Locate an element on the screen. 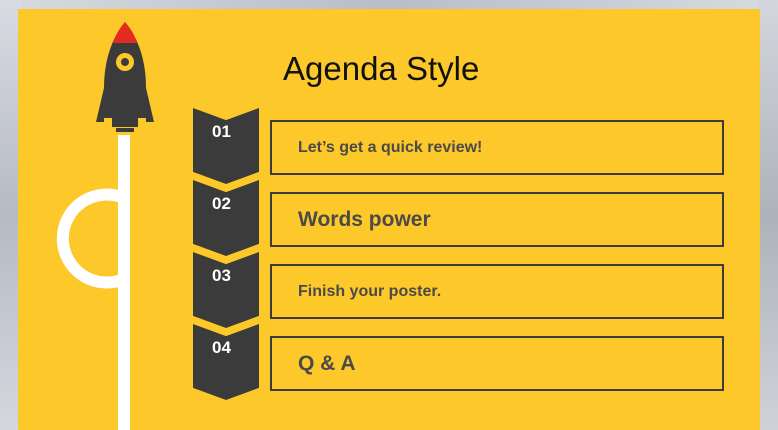 The image size is (778, 430). agenda-label: Finish your poster. is located at coordinates (370, 291).